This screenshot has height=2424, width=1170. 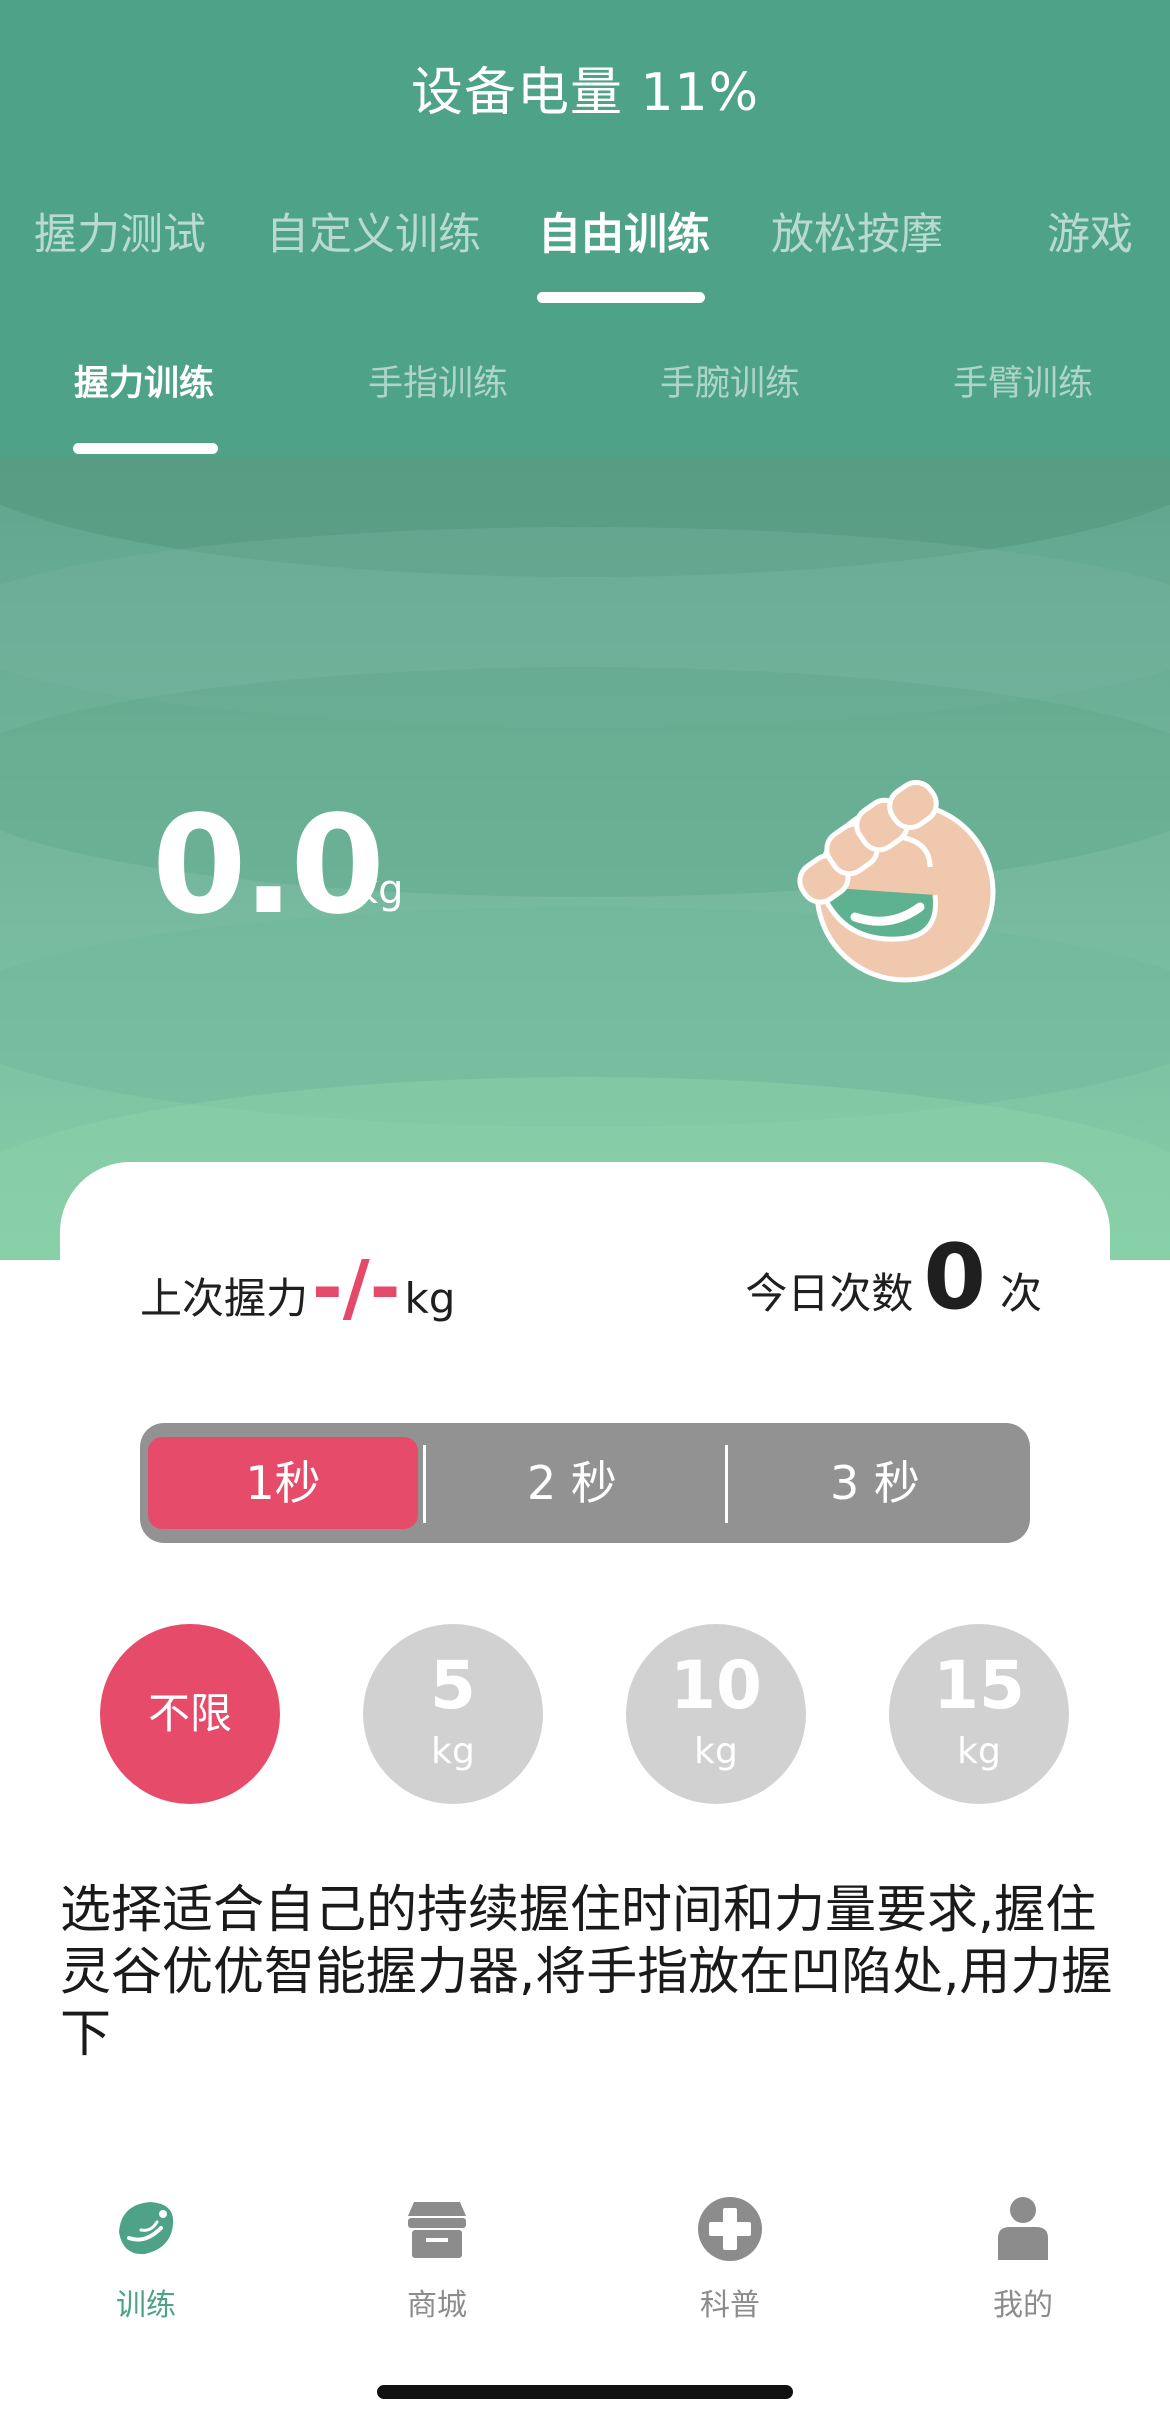 What do you see at coordinates (356, 1288) in the screenshot?
I see `last-grip-value: -/-` at bounding box center [356, 1288].